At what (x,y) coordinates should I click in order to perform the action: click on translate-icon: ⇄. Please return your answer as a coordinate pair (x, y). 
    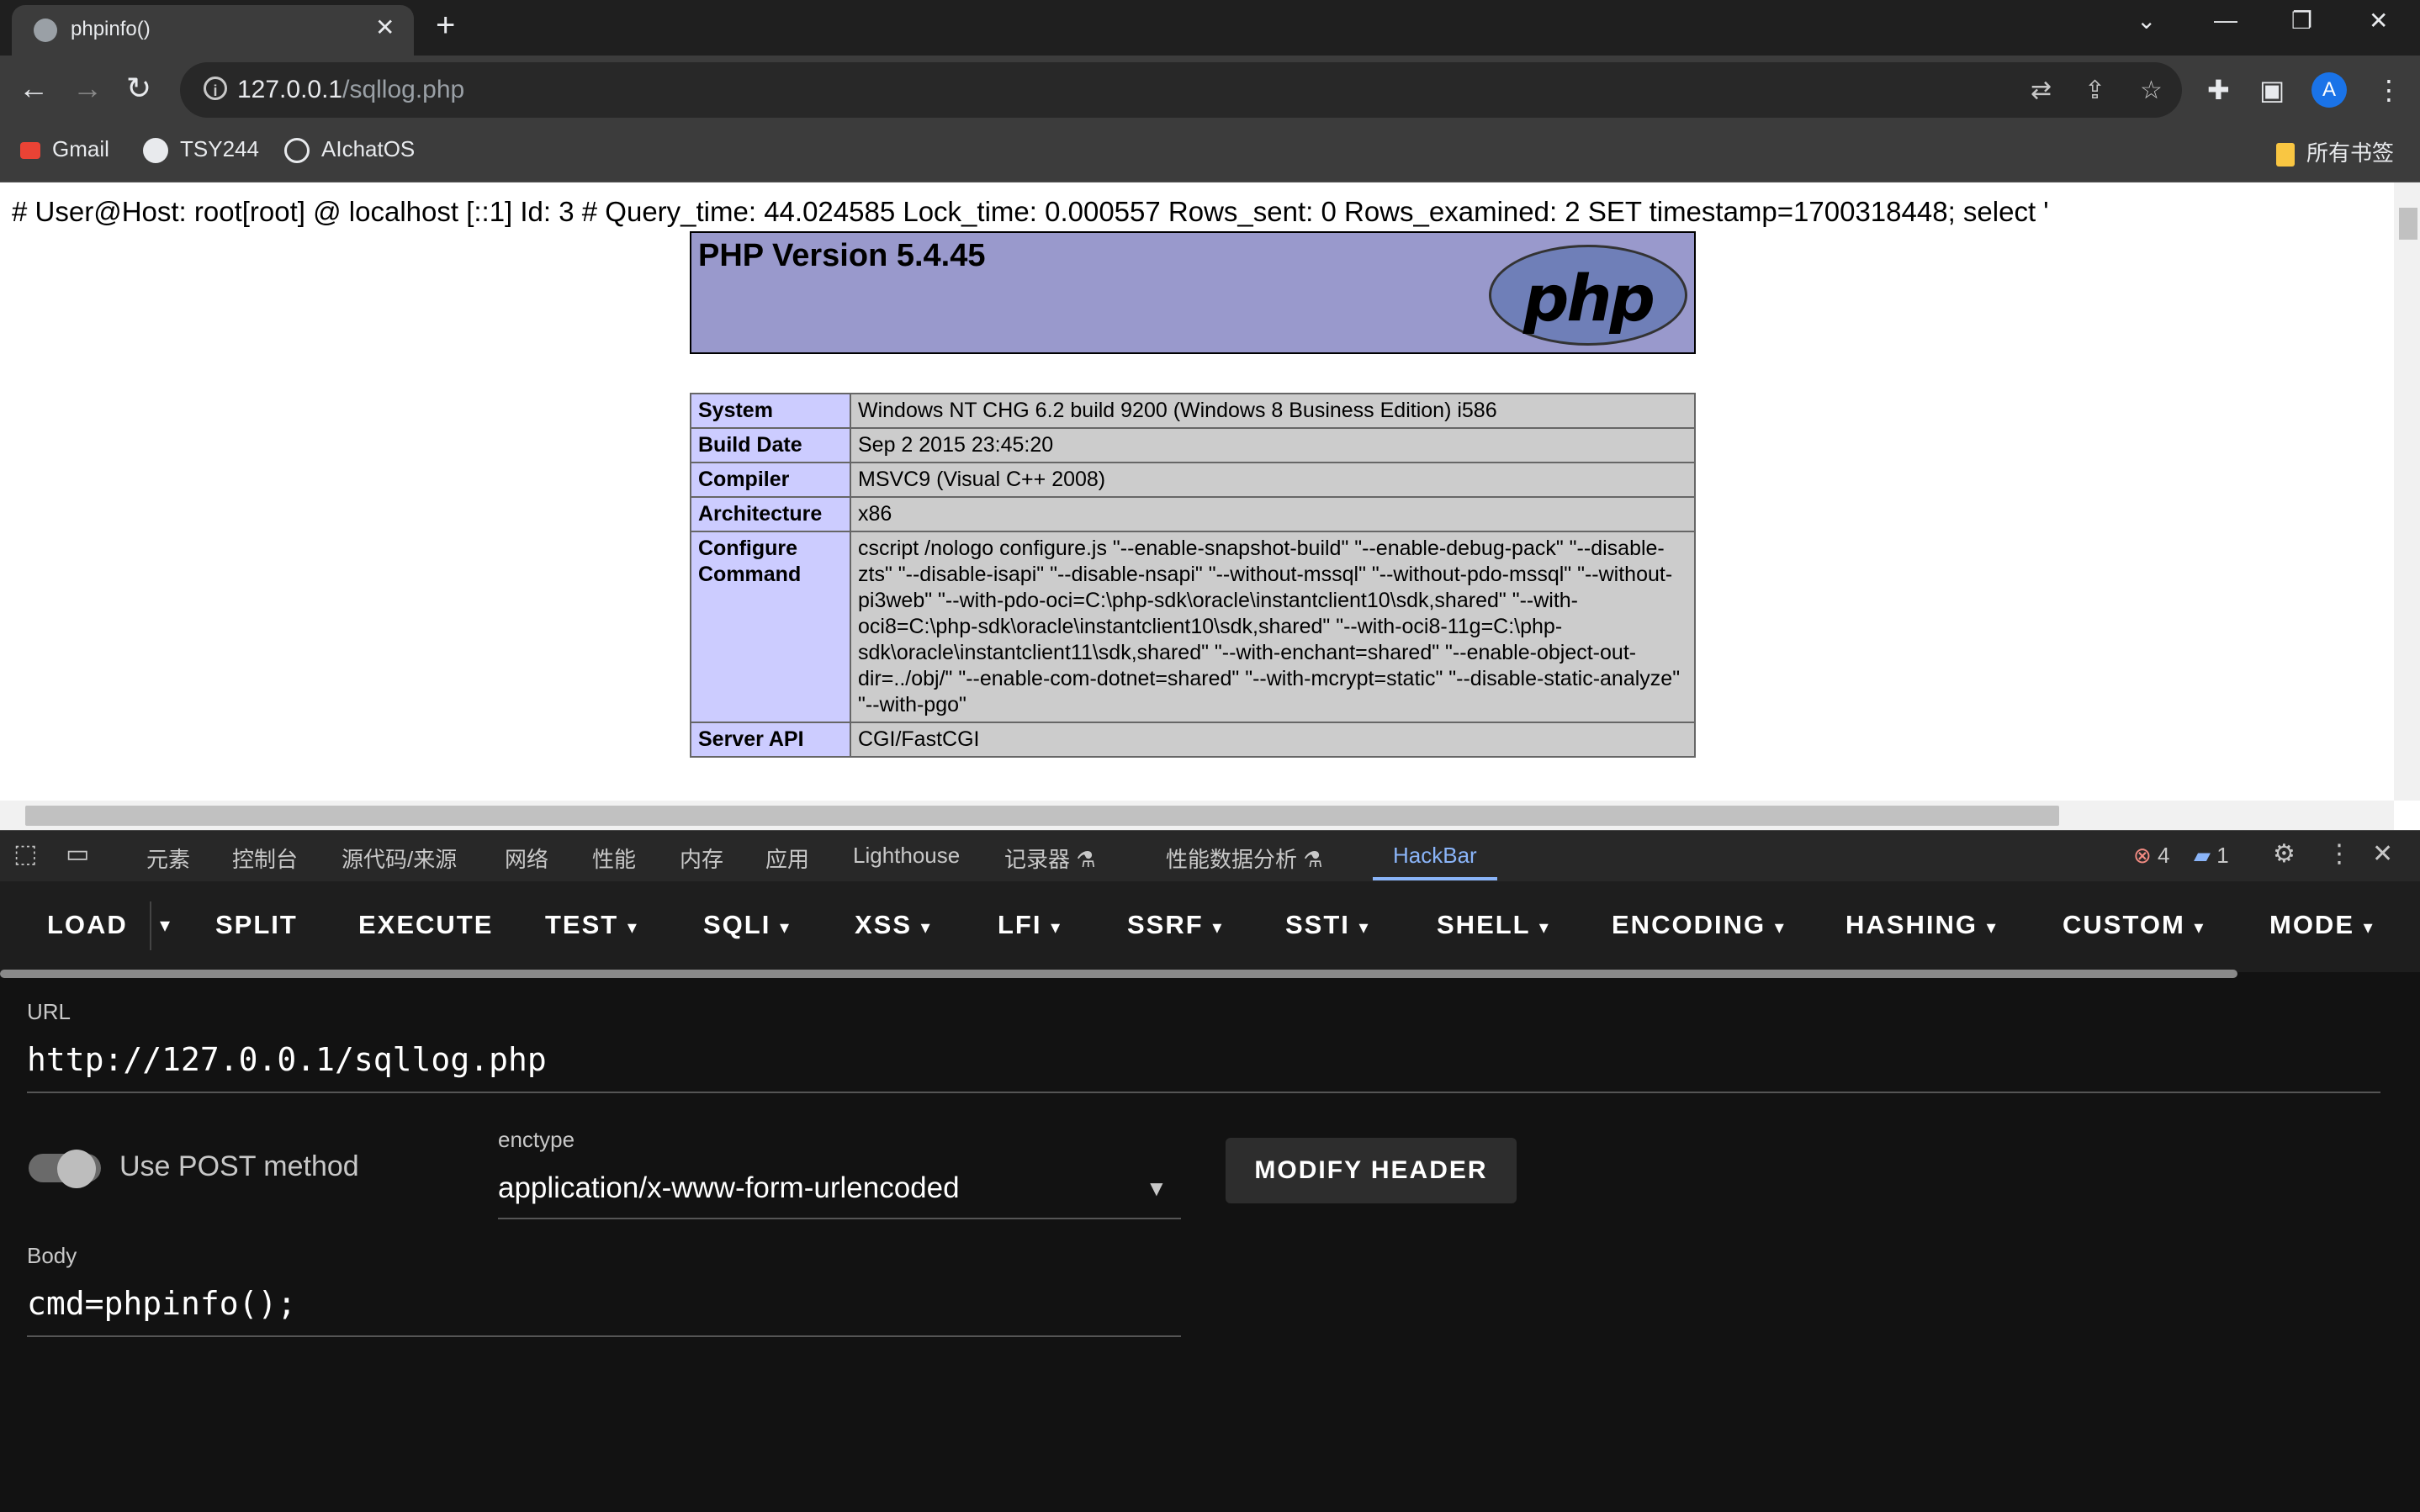
    Looking at the image, I should click on (2042, 90).